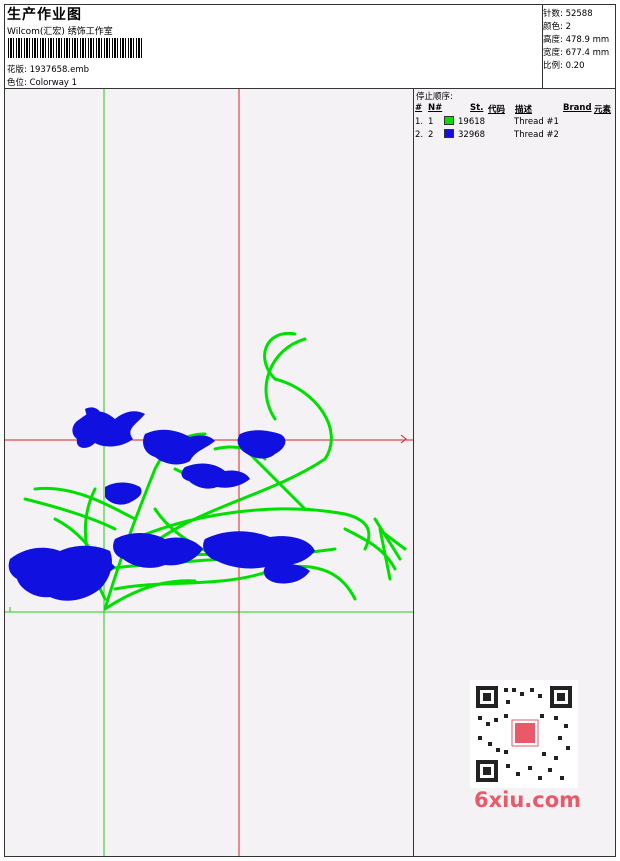 This screenshot has height=861, width=620. What do you see at coordinates (419, 135) in the screenshot?
I see `thread-row-2-index: 2.` at bounding box center [419, 135].